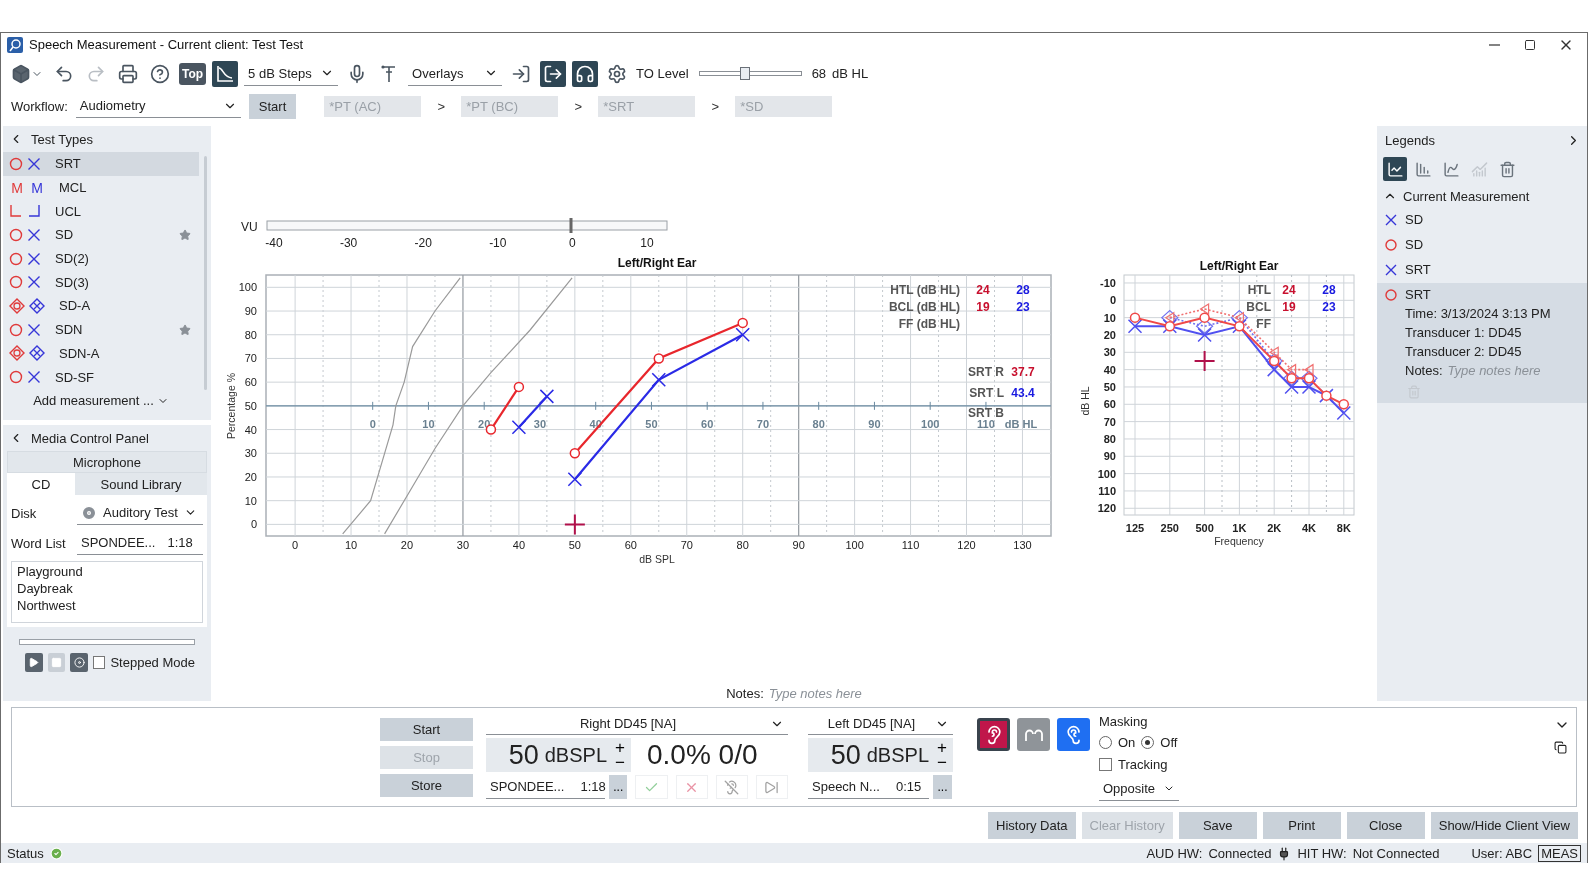  I want to click on summary-label: FF, so click(1263, 324).